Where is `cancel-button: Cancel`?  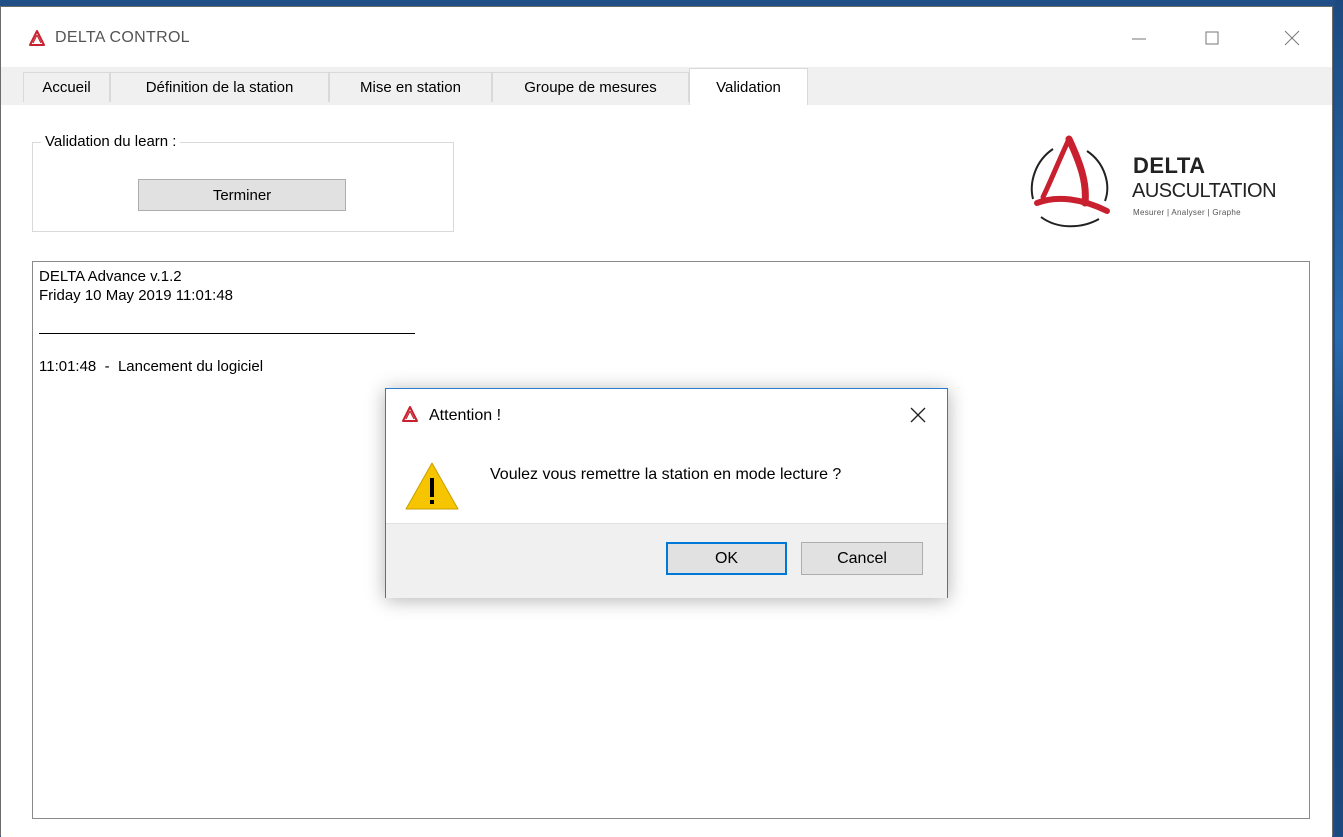 cancel-button: Cancel is located at coordinates (862, 558).